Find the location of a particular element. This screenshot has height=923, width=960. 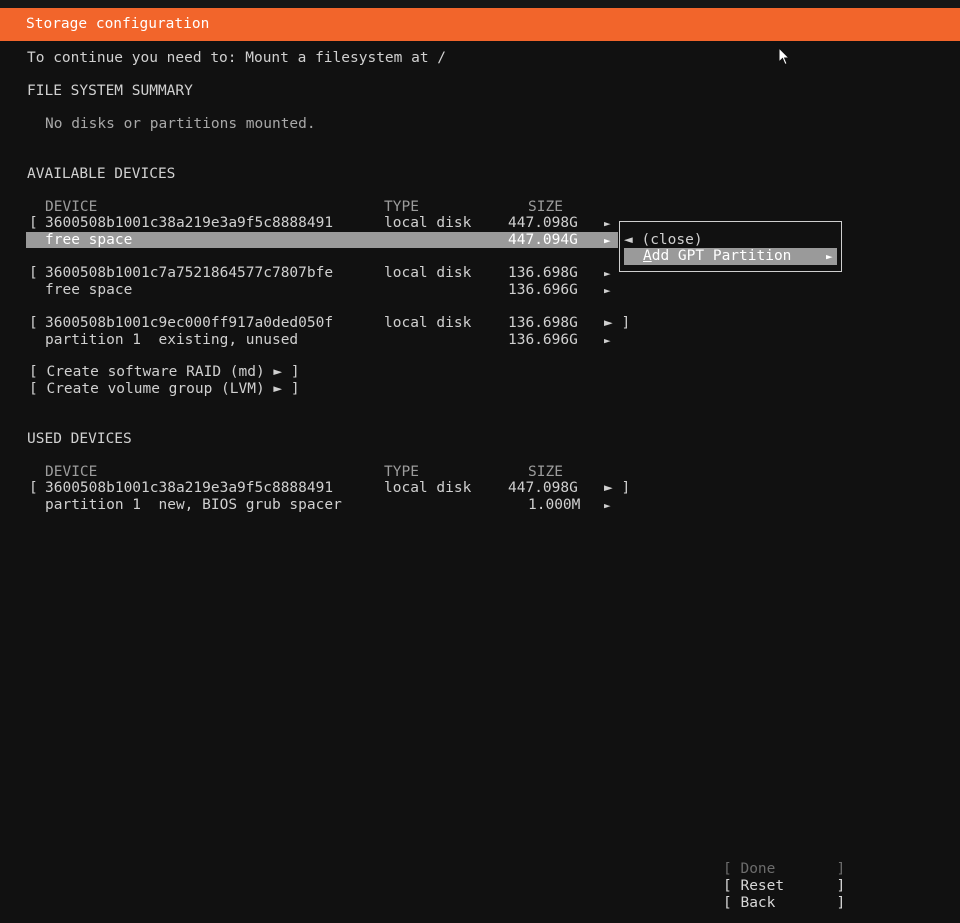

device-name: 3600508b1001c7a7521864577c7807bfe is located at coordinates (189, 273).